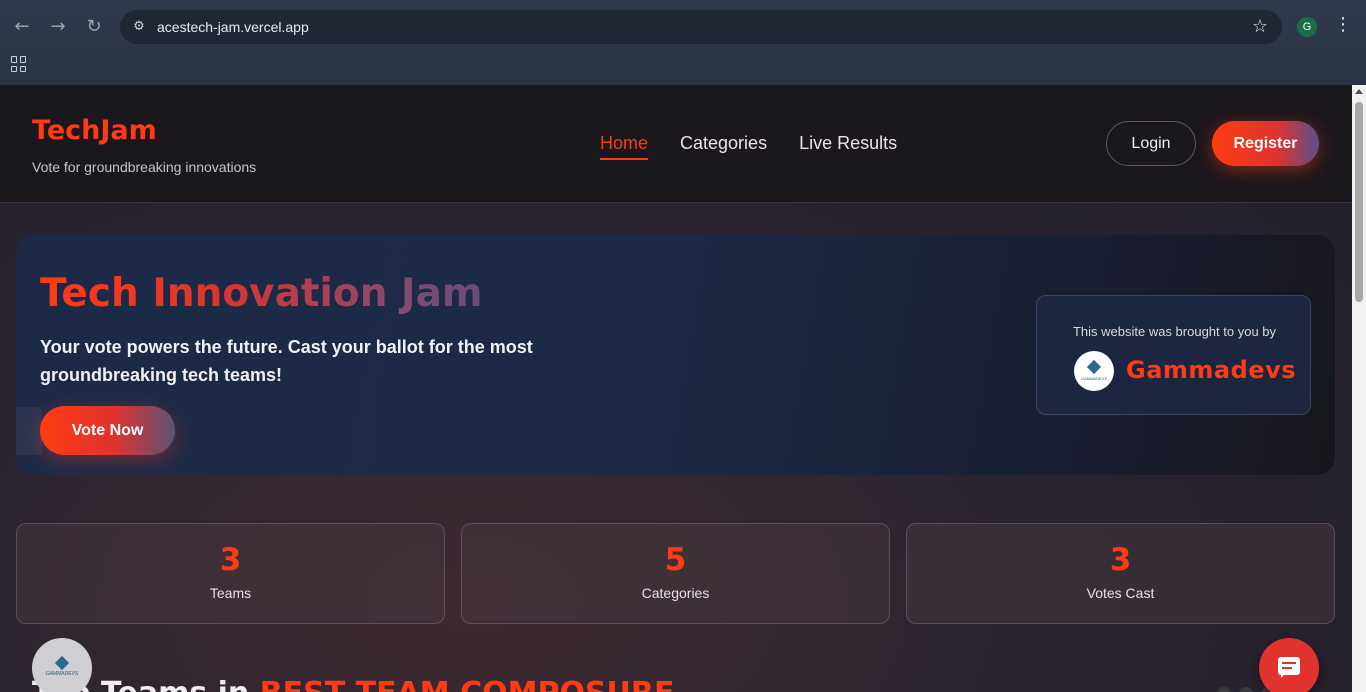 The width and height of the screenshot is (1366, 692). Describe the element at coordinates (139, 27) in the screenshot. I see `site-info-icon: ⚙` at that location.